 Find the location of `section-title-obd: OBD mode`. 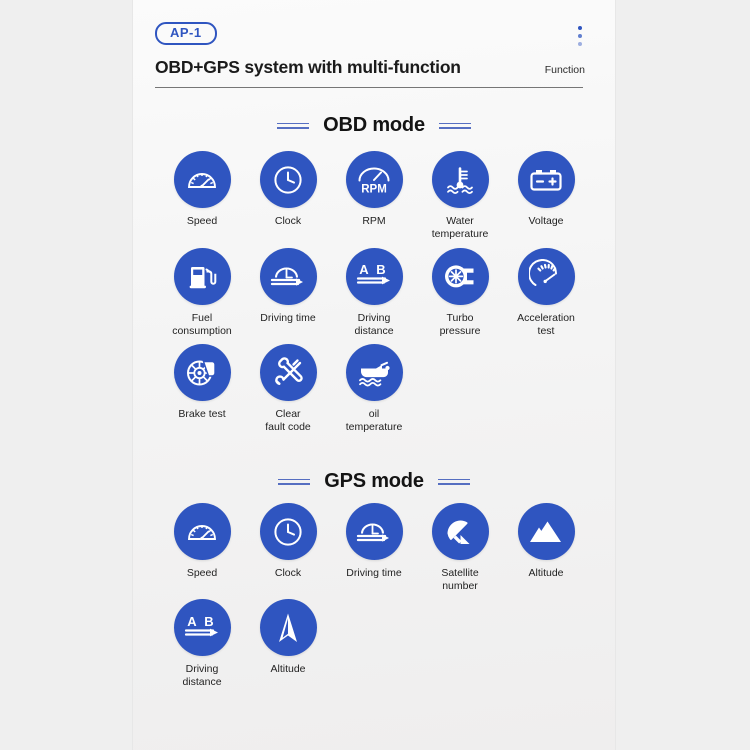

section-title-obd: OBD mode is located at coordinates (374, 125).